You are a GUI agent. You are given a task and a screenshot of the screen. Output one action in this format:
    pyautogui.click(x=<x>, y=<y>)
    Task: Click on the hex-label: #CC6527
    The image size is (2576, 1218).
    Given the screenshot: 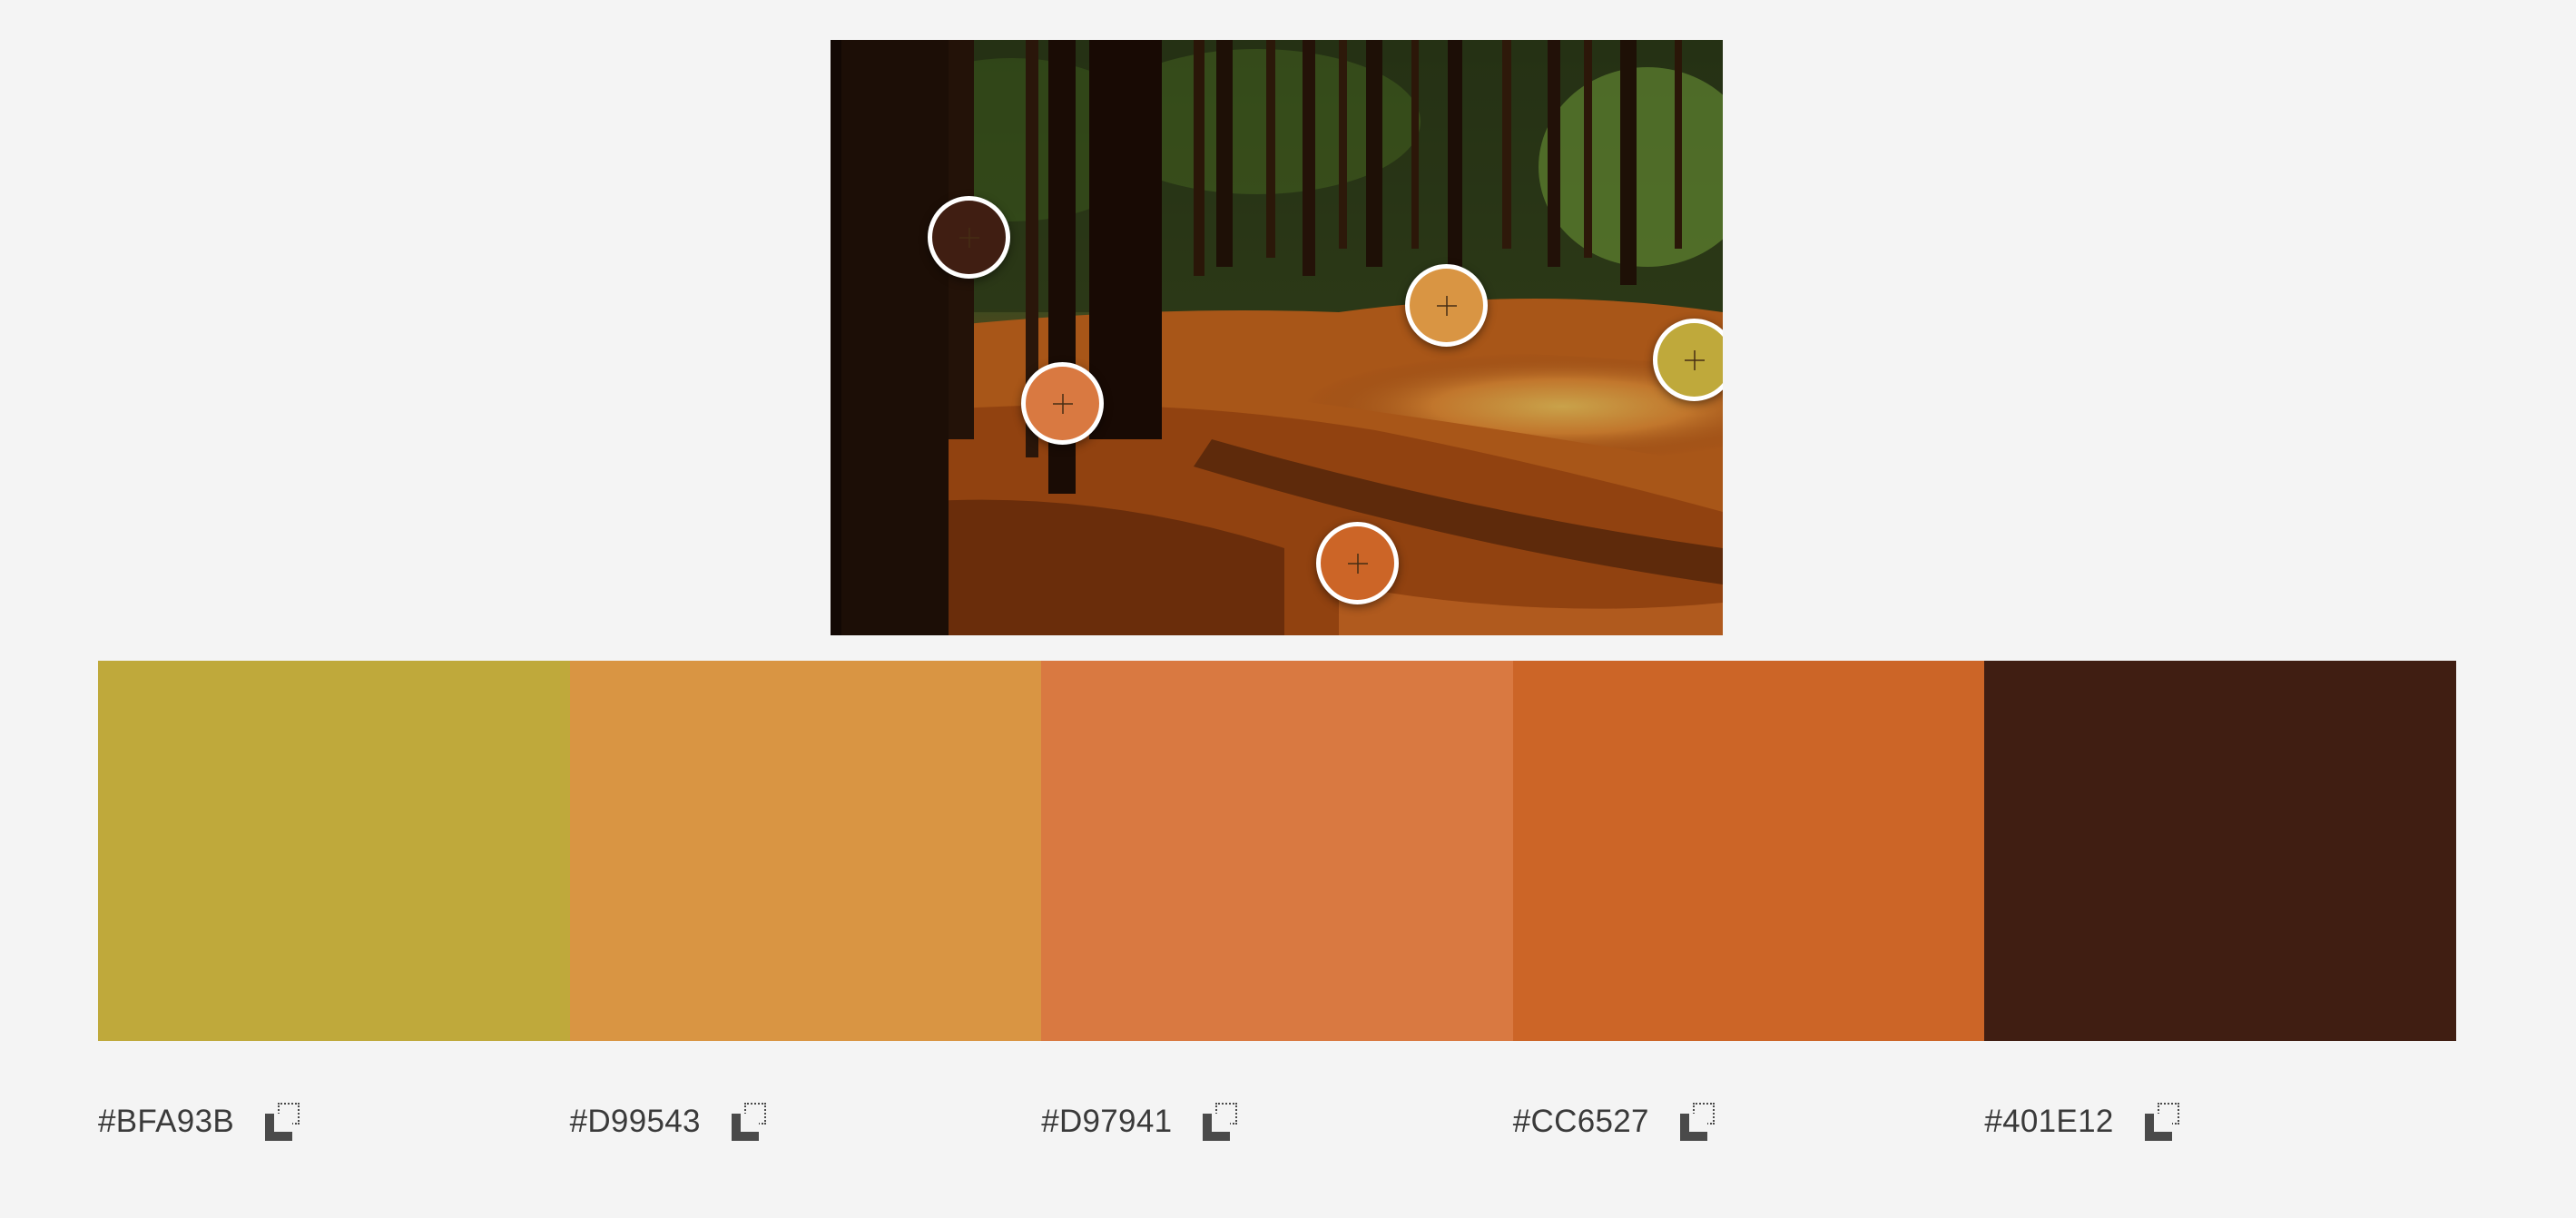 What is the action you would take?
    pyautogui.click(x=1580, y=1122)
    